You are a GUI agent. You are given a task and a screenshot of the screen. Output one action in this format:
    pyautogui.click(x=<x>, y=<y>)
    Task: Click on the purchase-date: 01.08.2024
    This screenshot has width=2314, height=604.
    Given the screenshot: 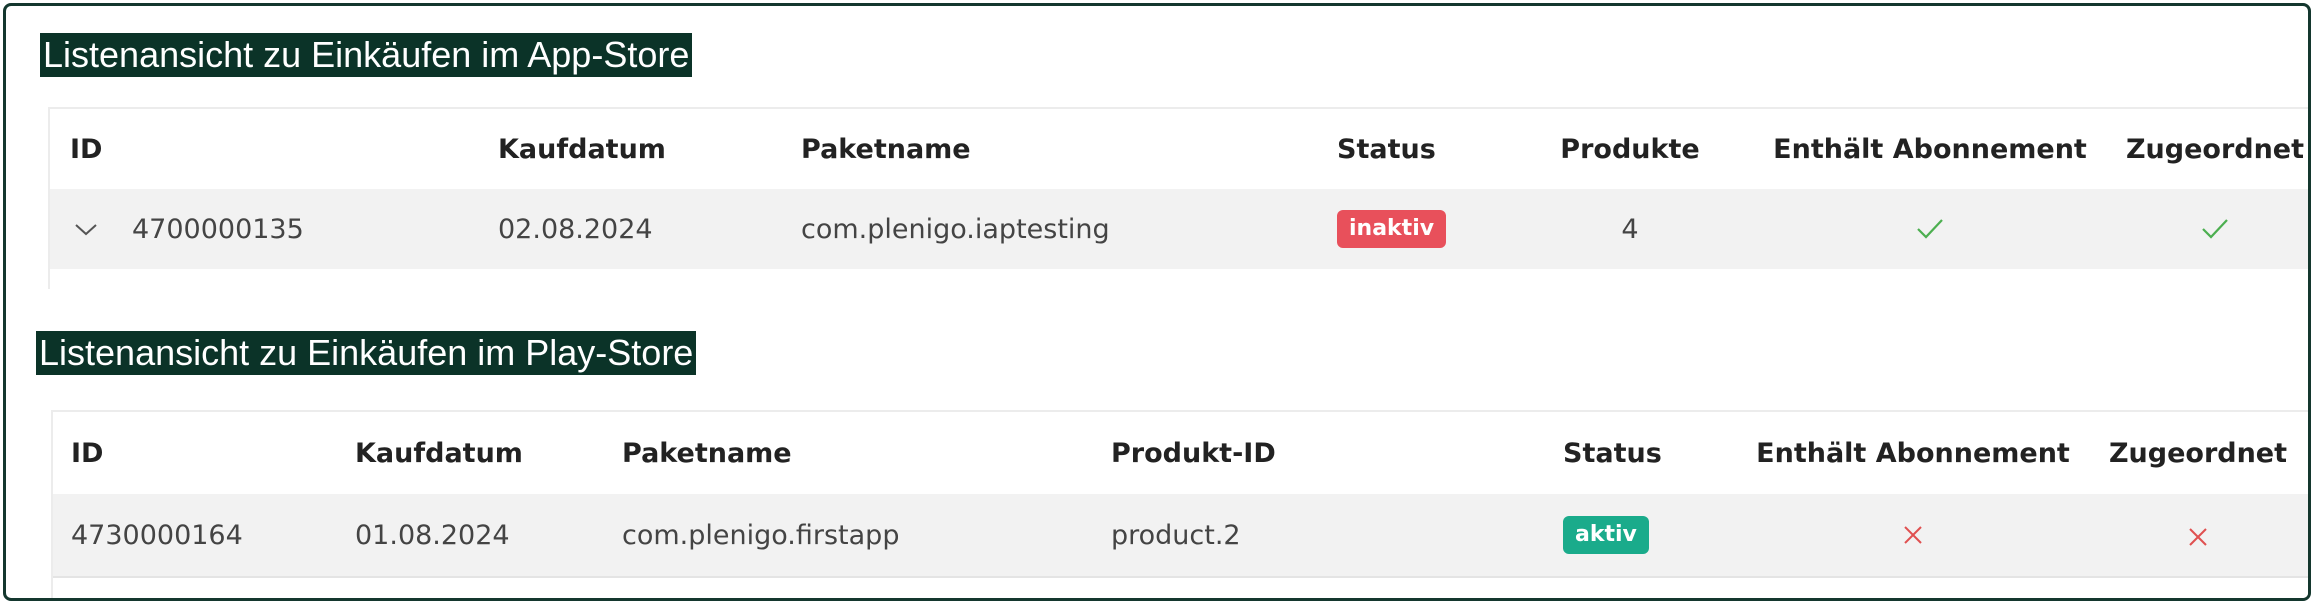 What is the action you would take?
    pyautogui.click(x=432, y=535)
    